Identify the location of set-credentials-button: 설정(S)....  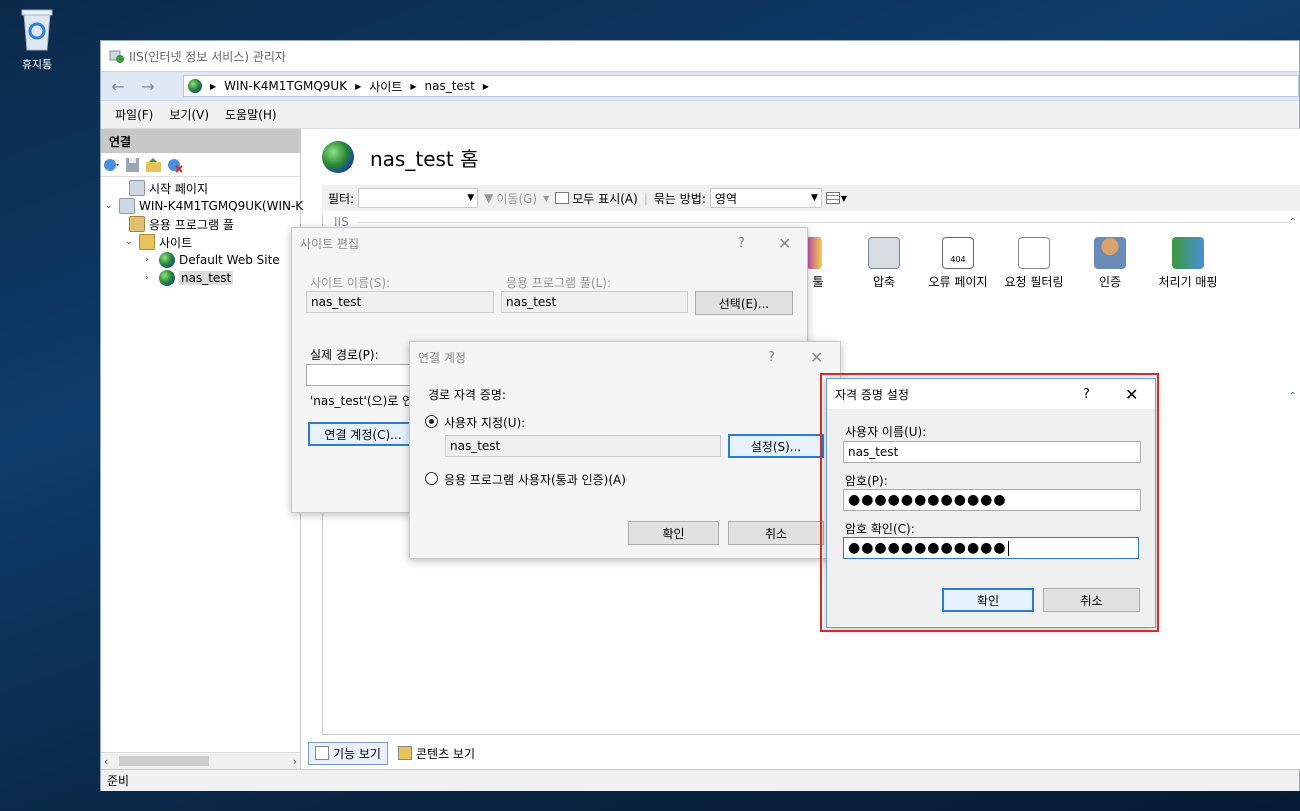
(776, 446).